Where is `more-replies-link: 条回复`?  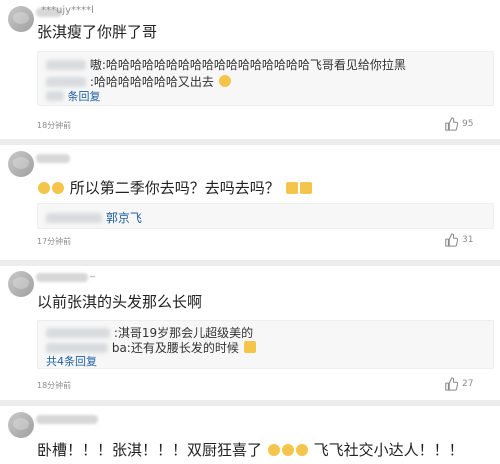
more-replies-link: 条回复 is located at coordinates (73, 96).